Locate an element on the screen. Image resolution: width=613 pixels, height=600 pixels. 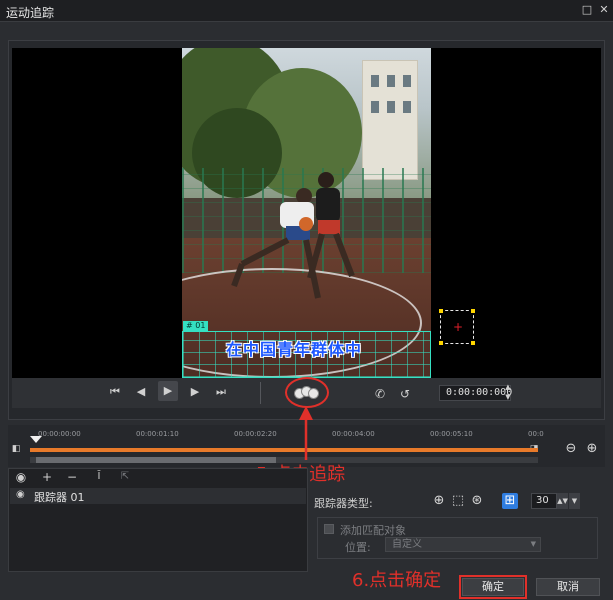
visibility-icon: ◉ is located at coordinates (21, 477).